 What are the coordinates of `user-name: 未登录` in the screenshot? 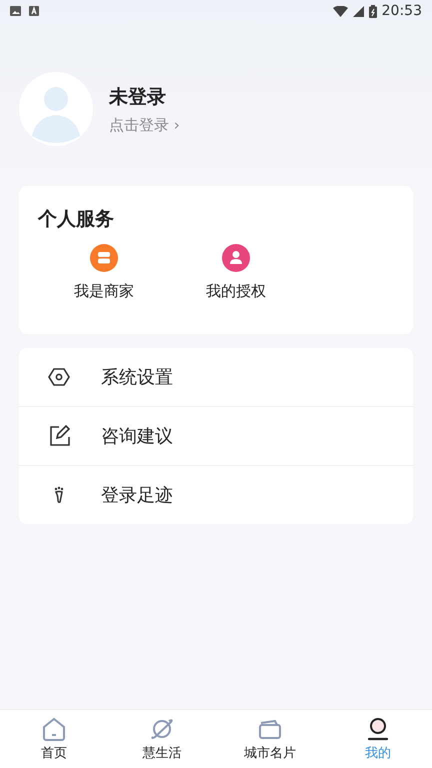 It's located at (138, 97).